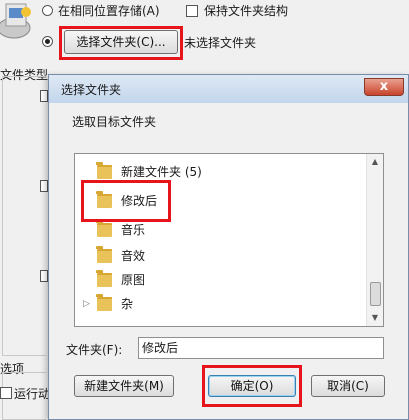 This screenshot has width=409, height=420. I want to click on close-icon: x, so click(384, 86).